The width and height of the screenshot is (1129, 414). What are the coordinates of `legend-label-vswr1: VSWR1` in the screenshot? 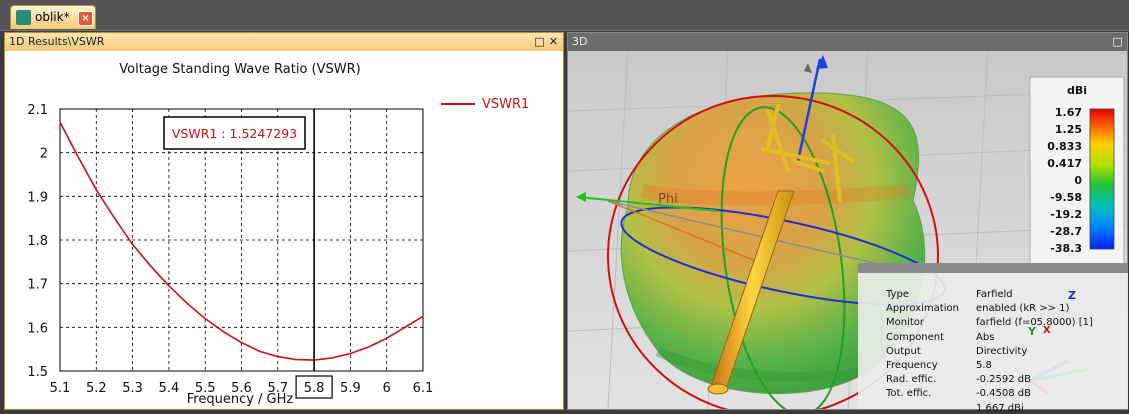 It's located at (505, 104).